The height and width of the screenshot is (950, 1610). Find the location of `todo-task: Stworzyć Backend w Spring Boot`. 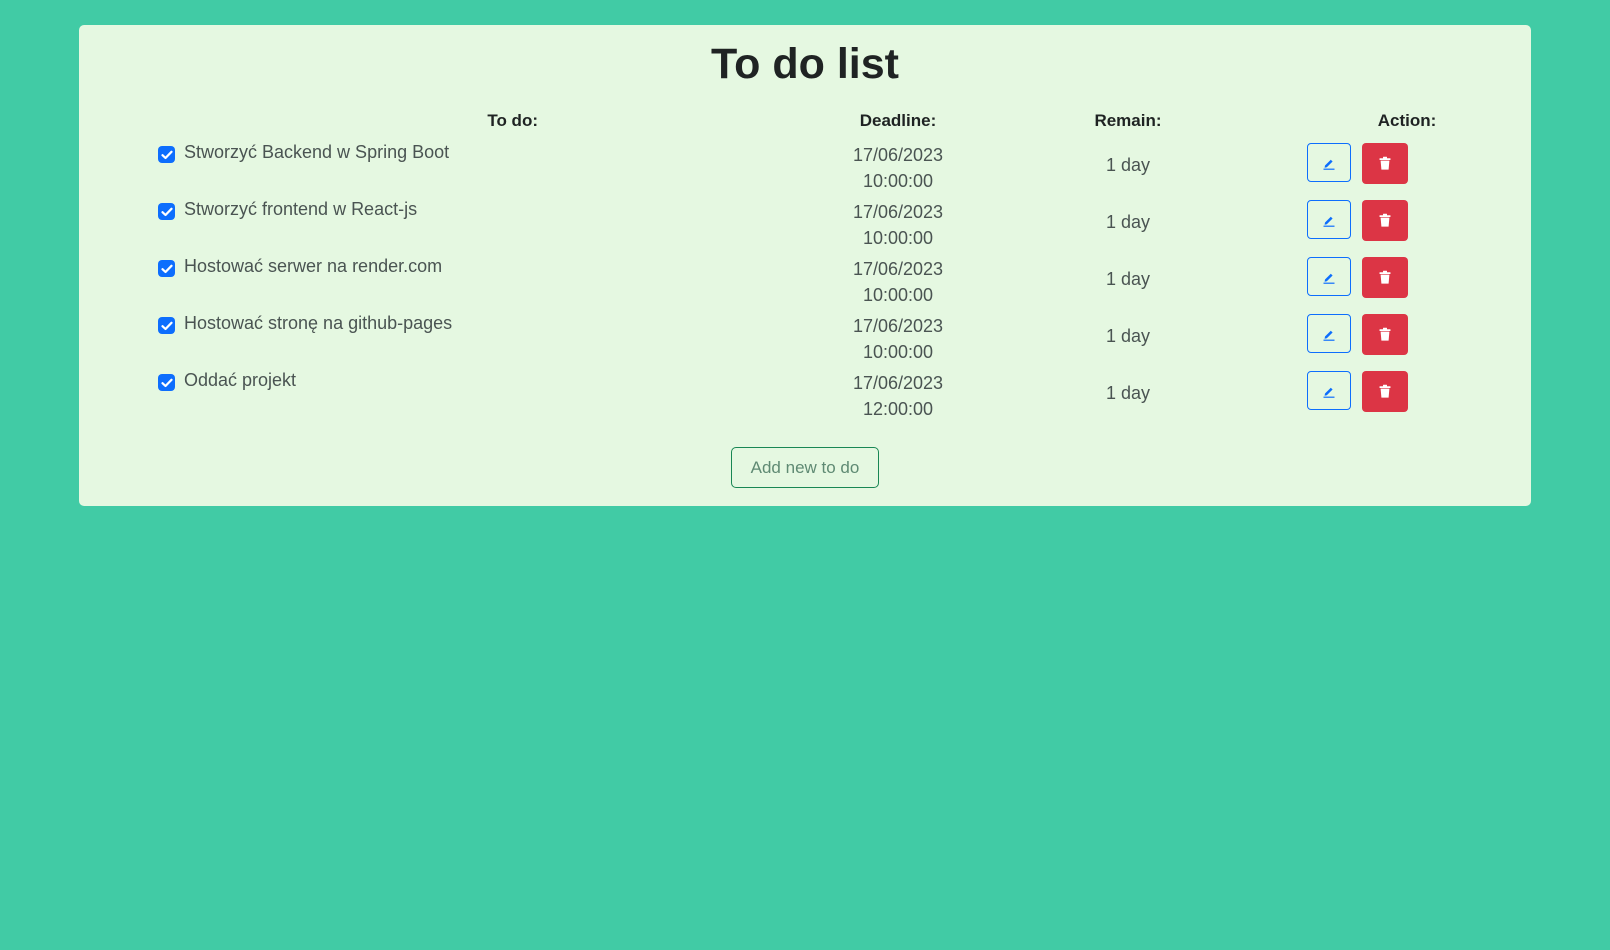

todo-task: Stworzyć Backend w Spring Boot is located at coordinates (317, 152).